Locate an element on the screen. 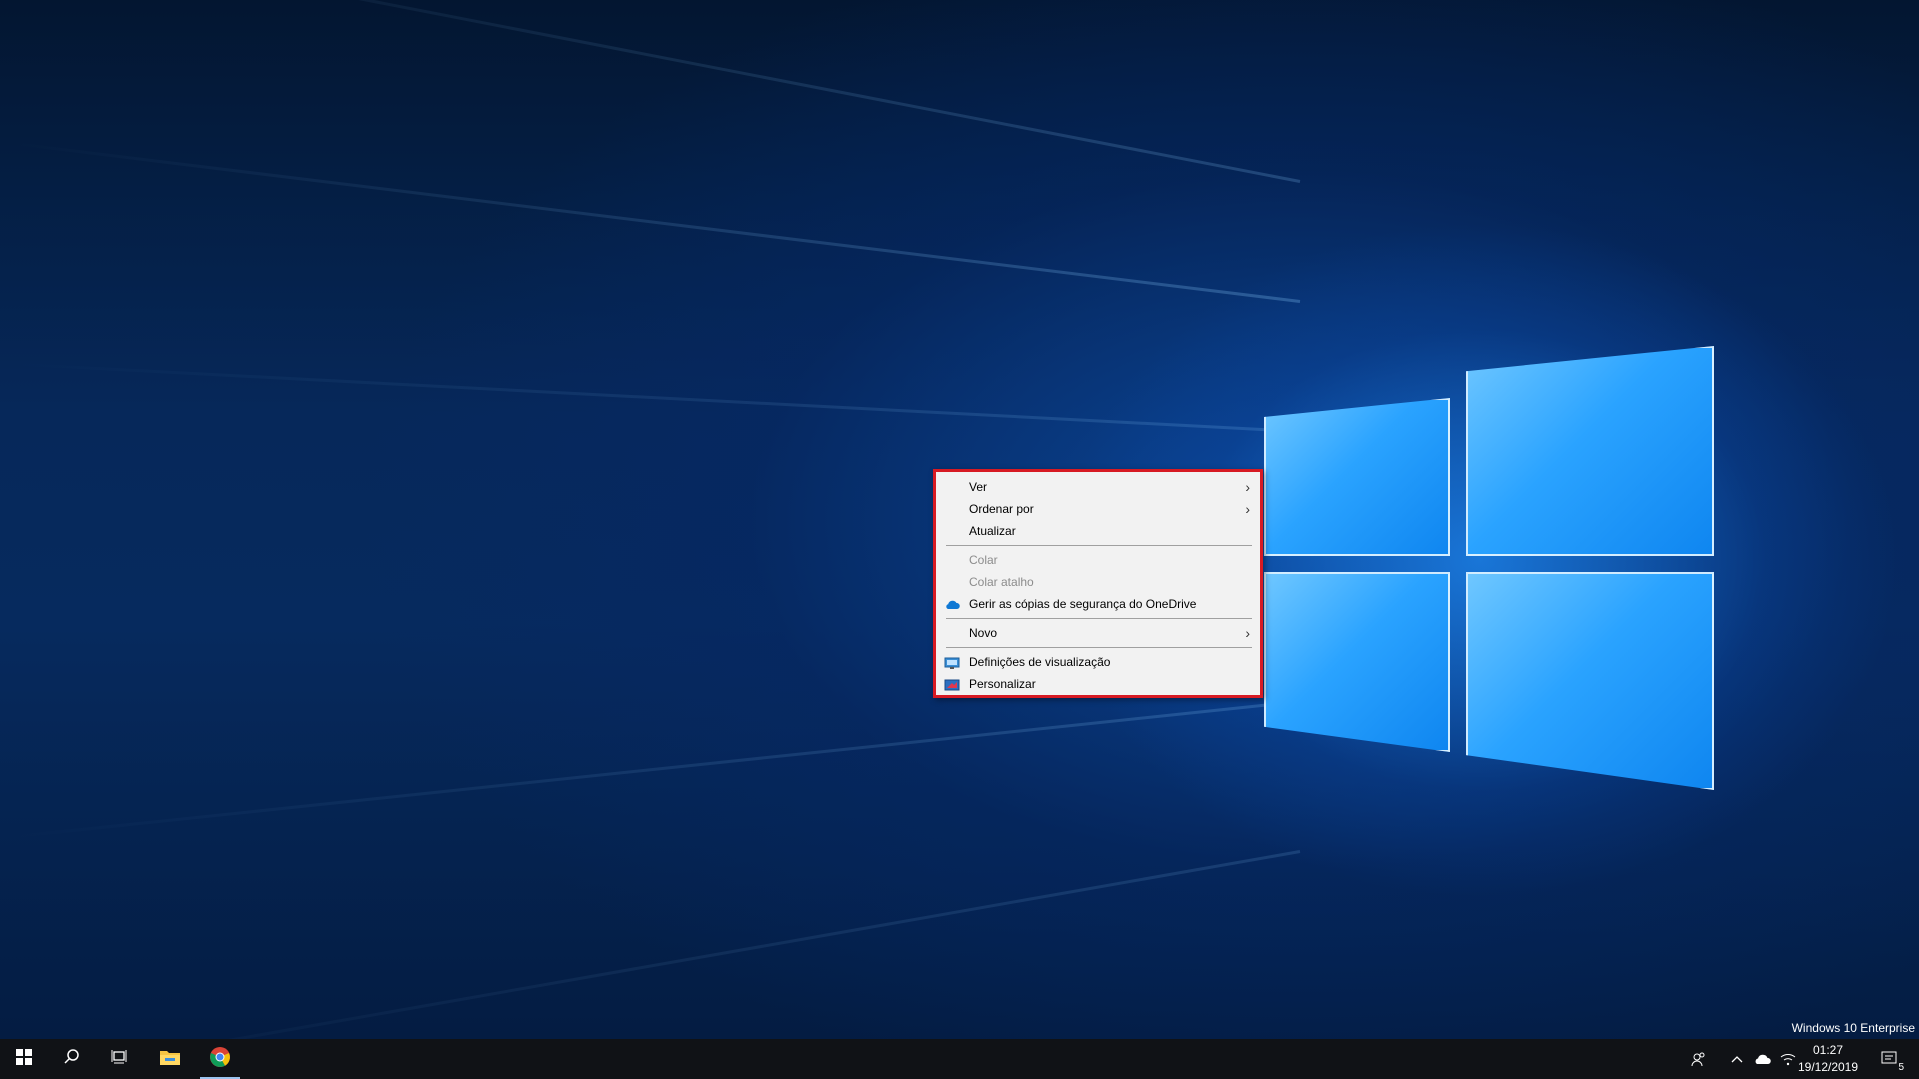 The height and width of the screenshot is (1079, 1919). menu-item-colar: Colar is located at coordinates (1098, 560).